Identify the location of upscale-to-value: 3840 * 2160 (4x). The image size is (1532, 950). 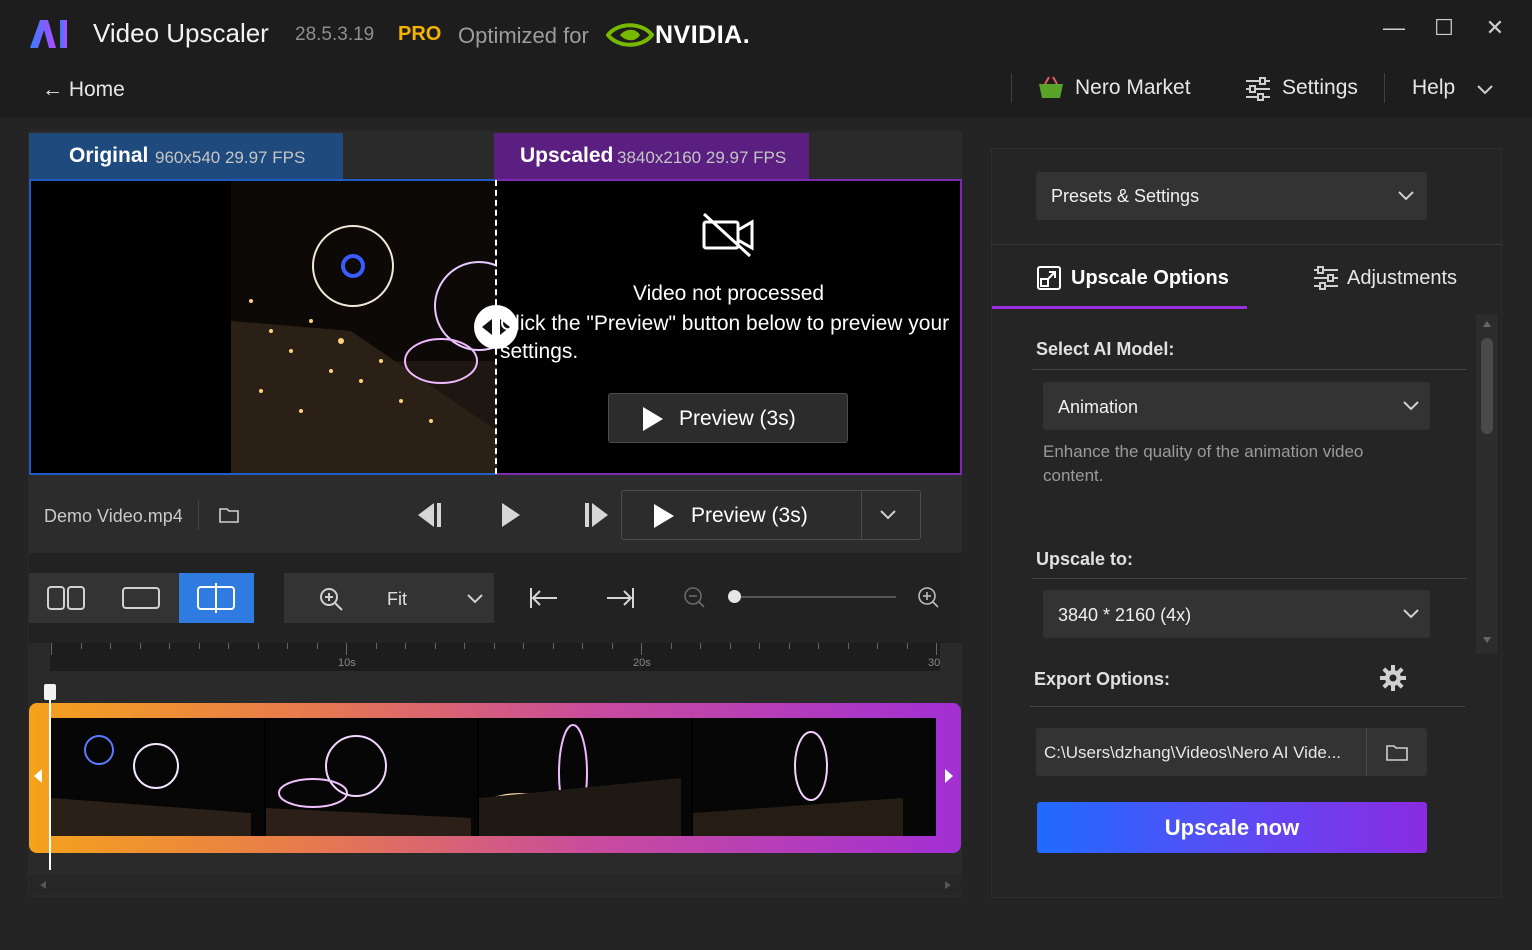
(1125, 615).